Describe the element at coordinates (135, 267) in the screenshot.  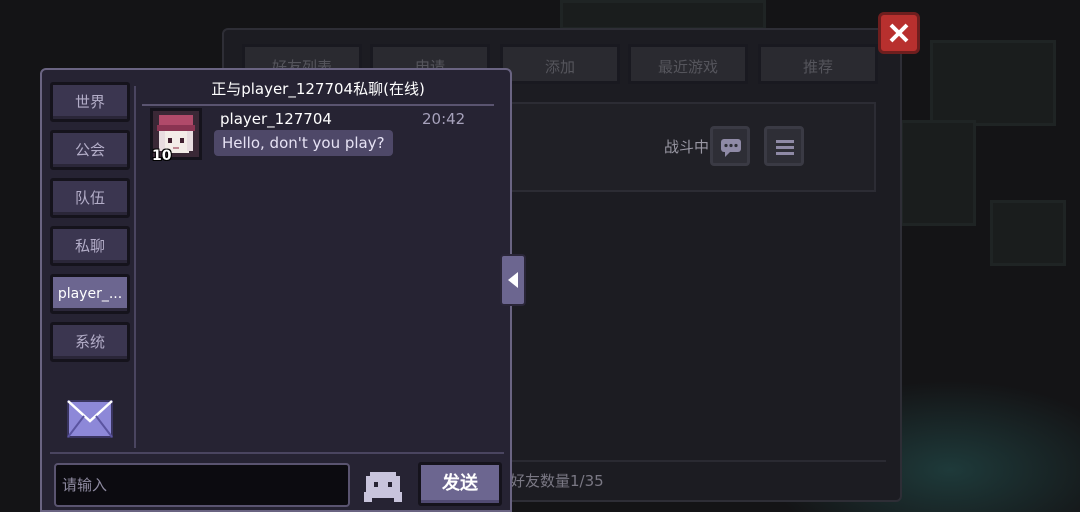
I see `channel-divider` at that location.